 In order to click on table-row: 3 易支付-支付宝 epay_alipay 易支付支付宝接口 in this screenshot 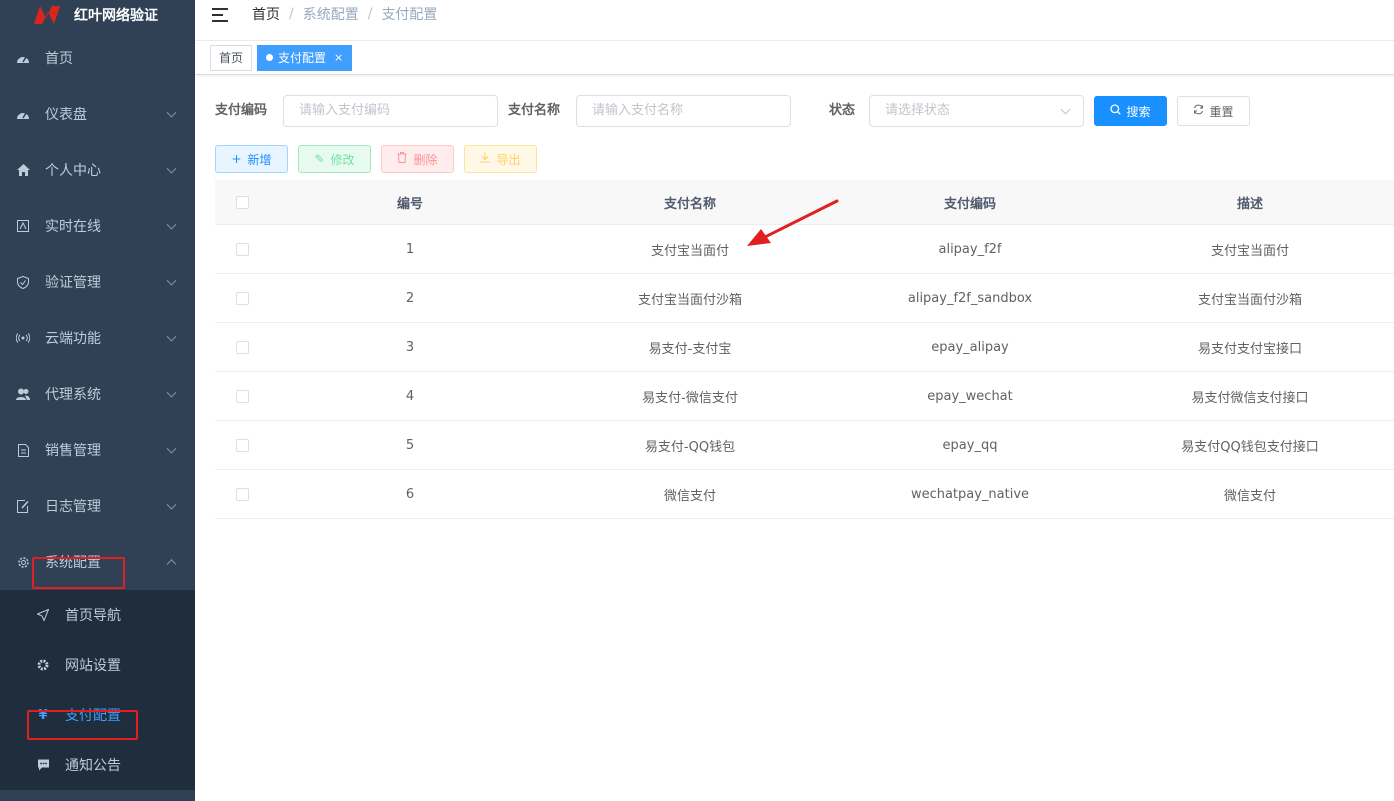, I will do `click(804, 347)`.